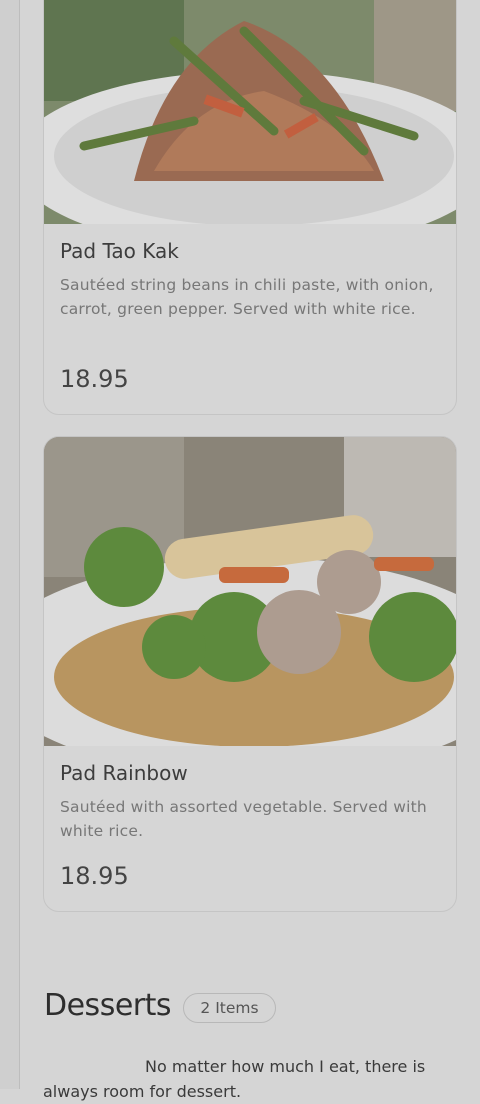  I want to click on menu-item-name: Pad Rainbow, so click(124, 773).